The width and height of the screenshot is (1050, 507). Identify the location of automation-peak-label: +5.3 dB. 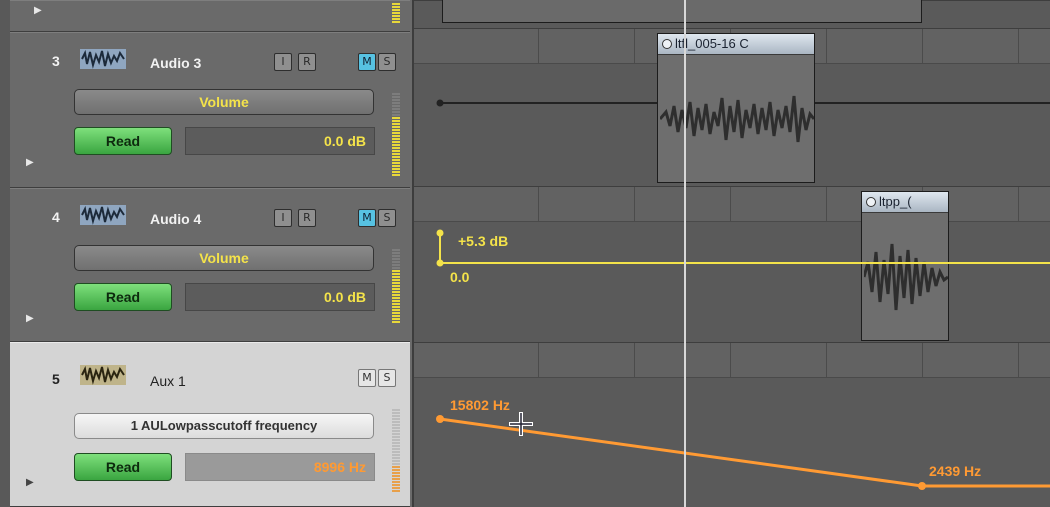
(483, 241).